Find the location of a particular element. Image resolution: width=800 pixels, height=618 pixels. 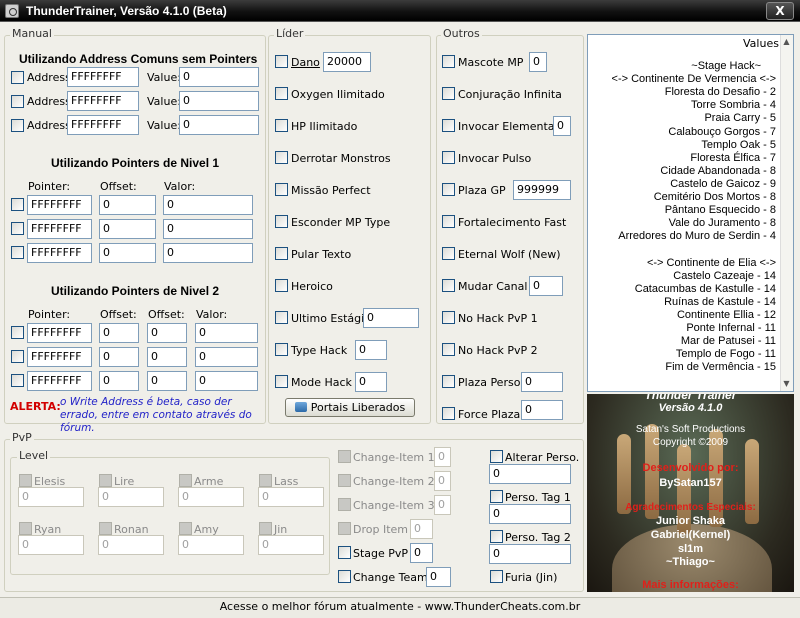

ronan-checkbox is located at coordinates (105, 528).